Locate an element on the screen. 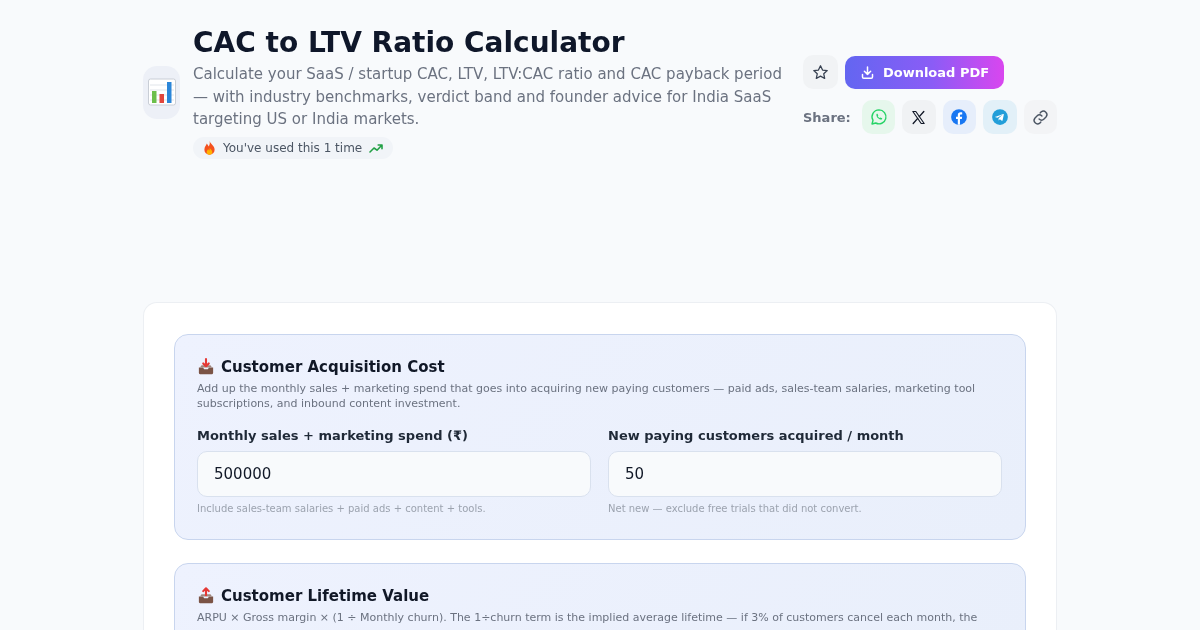 Image resolution: width=1200 pixels, height=630 pixels. x-icon is located at coordinates (919, 117).